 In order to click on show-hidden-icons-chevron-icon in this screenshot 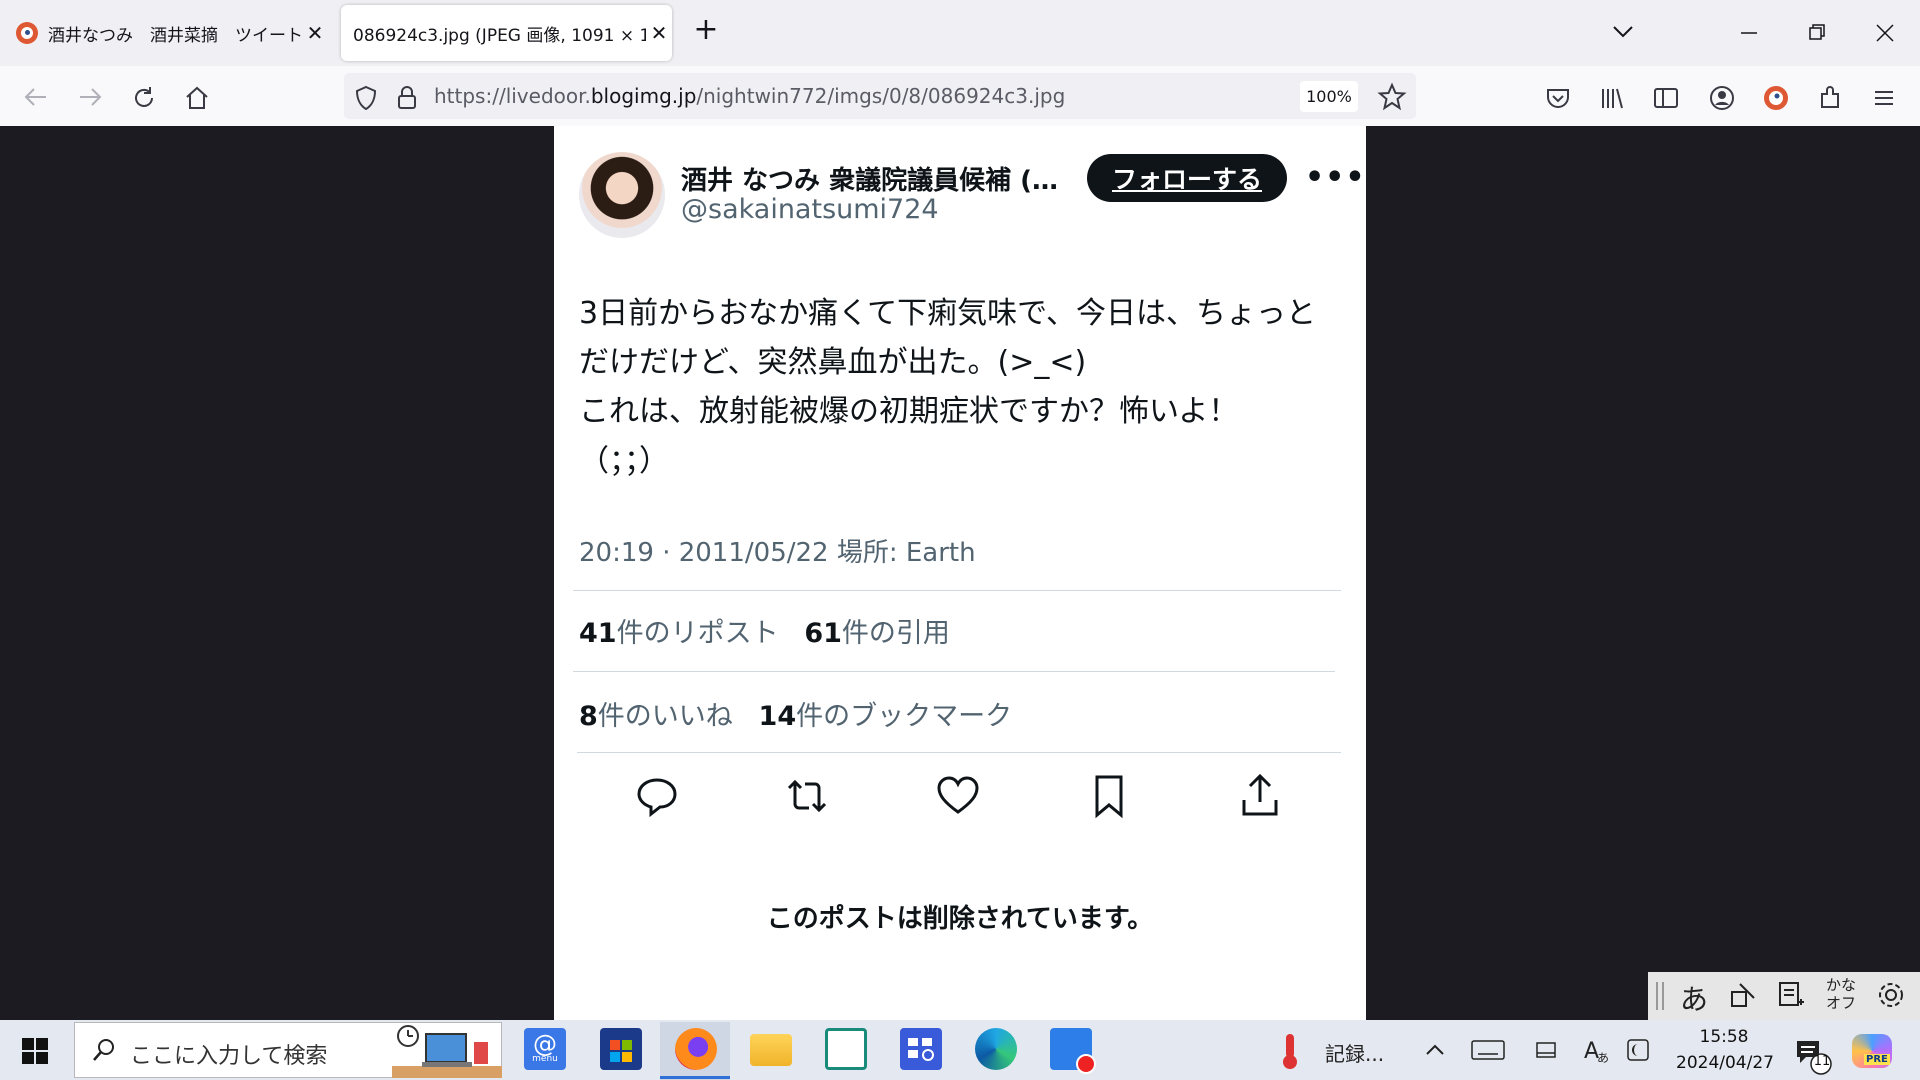, I will do `click(1435, 1050)`.